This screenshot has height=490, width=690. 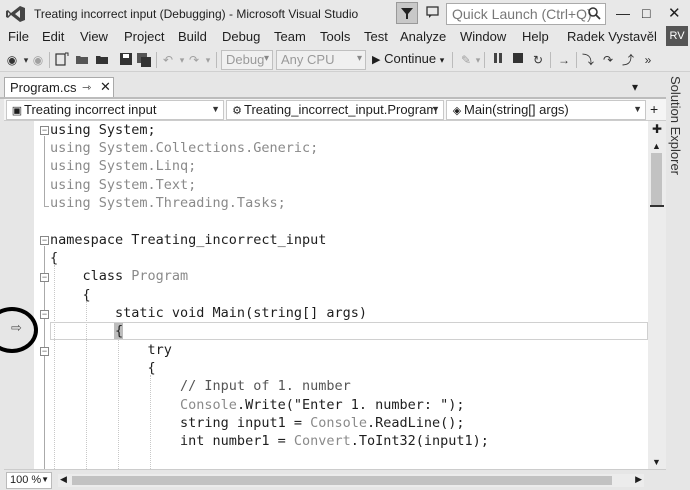 What do you see at coordinates (588, 60) in the screenshot?
I see `step-into-icon: ⤵` at bounding box center [588, 60].